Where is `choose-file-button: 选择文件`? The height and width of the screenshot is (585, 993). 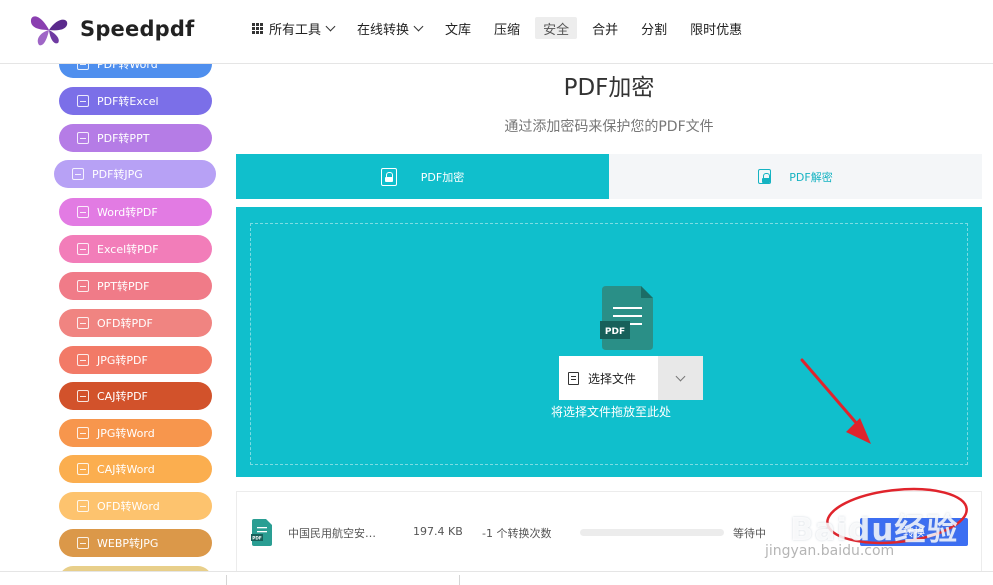 choose-file-button: 选择文件 is located at coordinates (608, 378).